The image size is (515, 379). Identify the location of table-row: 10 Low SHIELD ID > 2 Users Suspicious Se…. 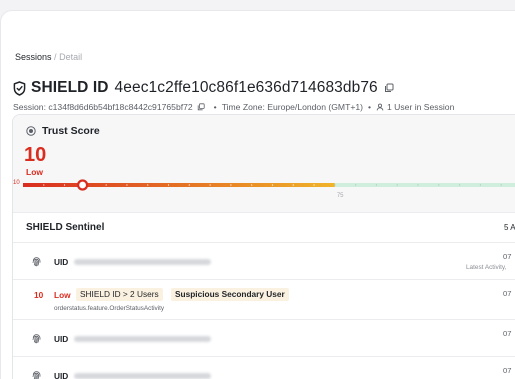
(264, 300).